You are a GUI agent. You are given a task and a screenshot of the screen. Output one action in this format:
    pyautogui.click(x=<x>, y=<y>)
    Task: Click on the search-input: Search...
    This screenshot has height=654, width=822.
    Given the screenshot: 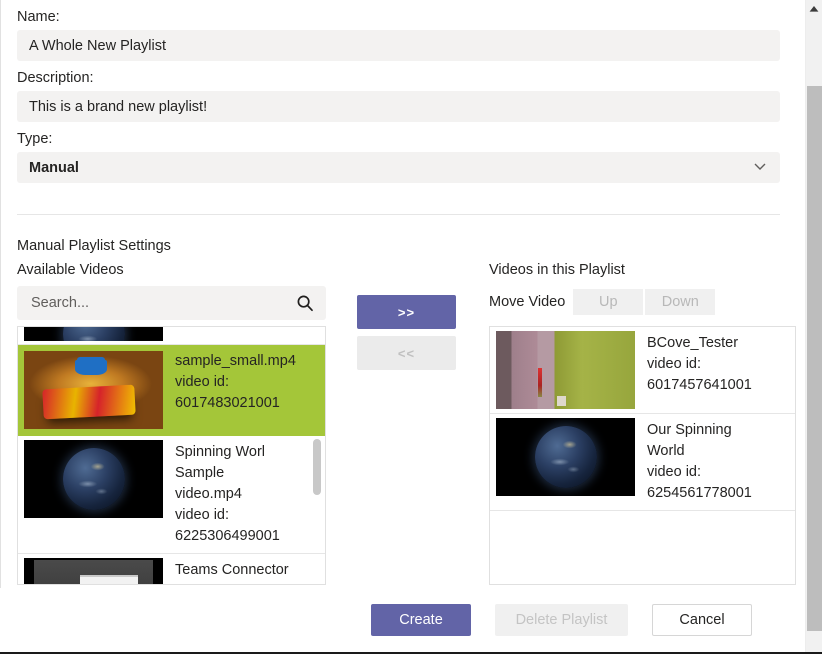 What is the action you would take?
    pyautogui.click(x=171, y=303)
    